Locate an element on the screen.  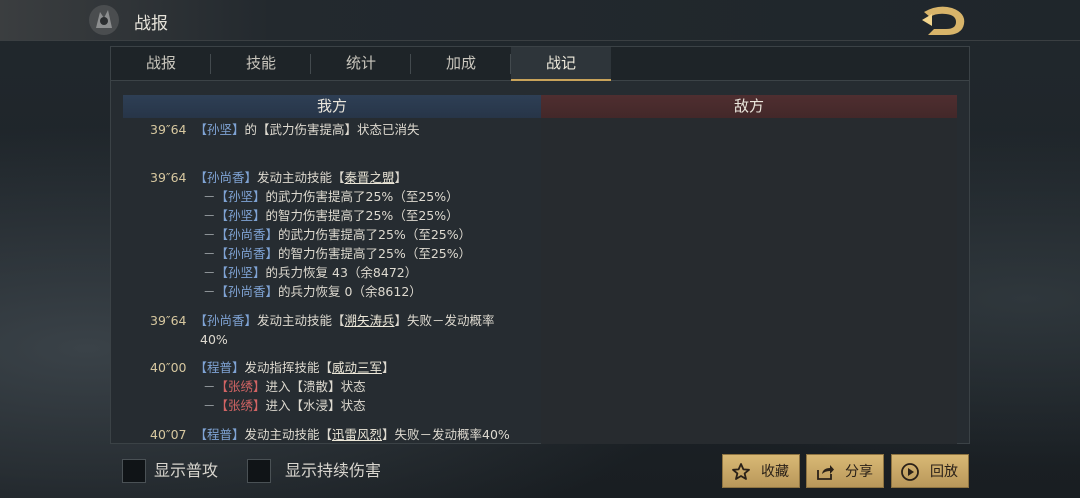
log-subentry: －【孙尚香】的武力伤害提高了25%（至25%） is located at coordinates (337, 234).